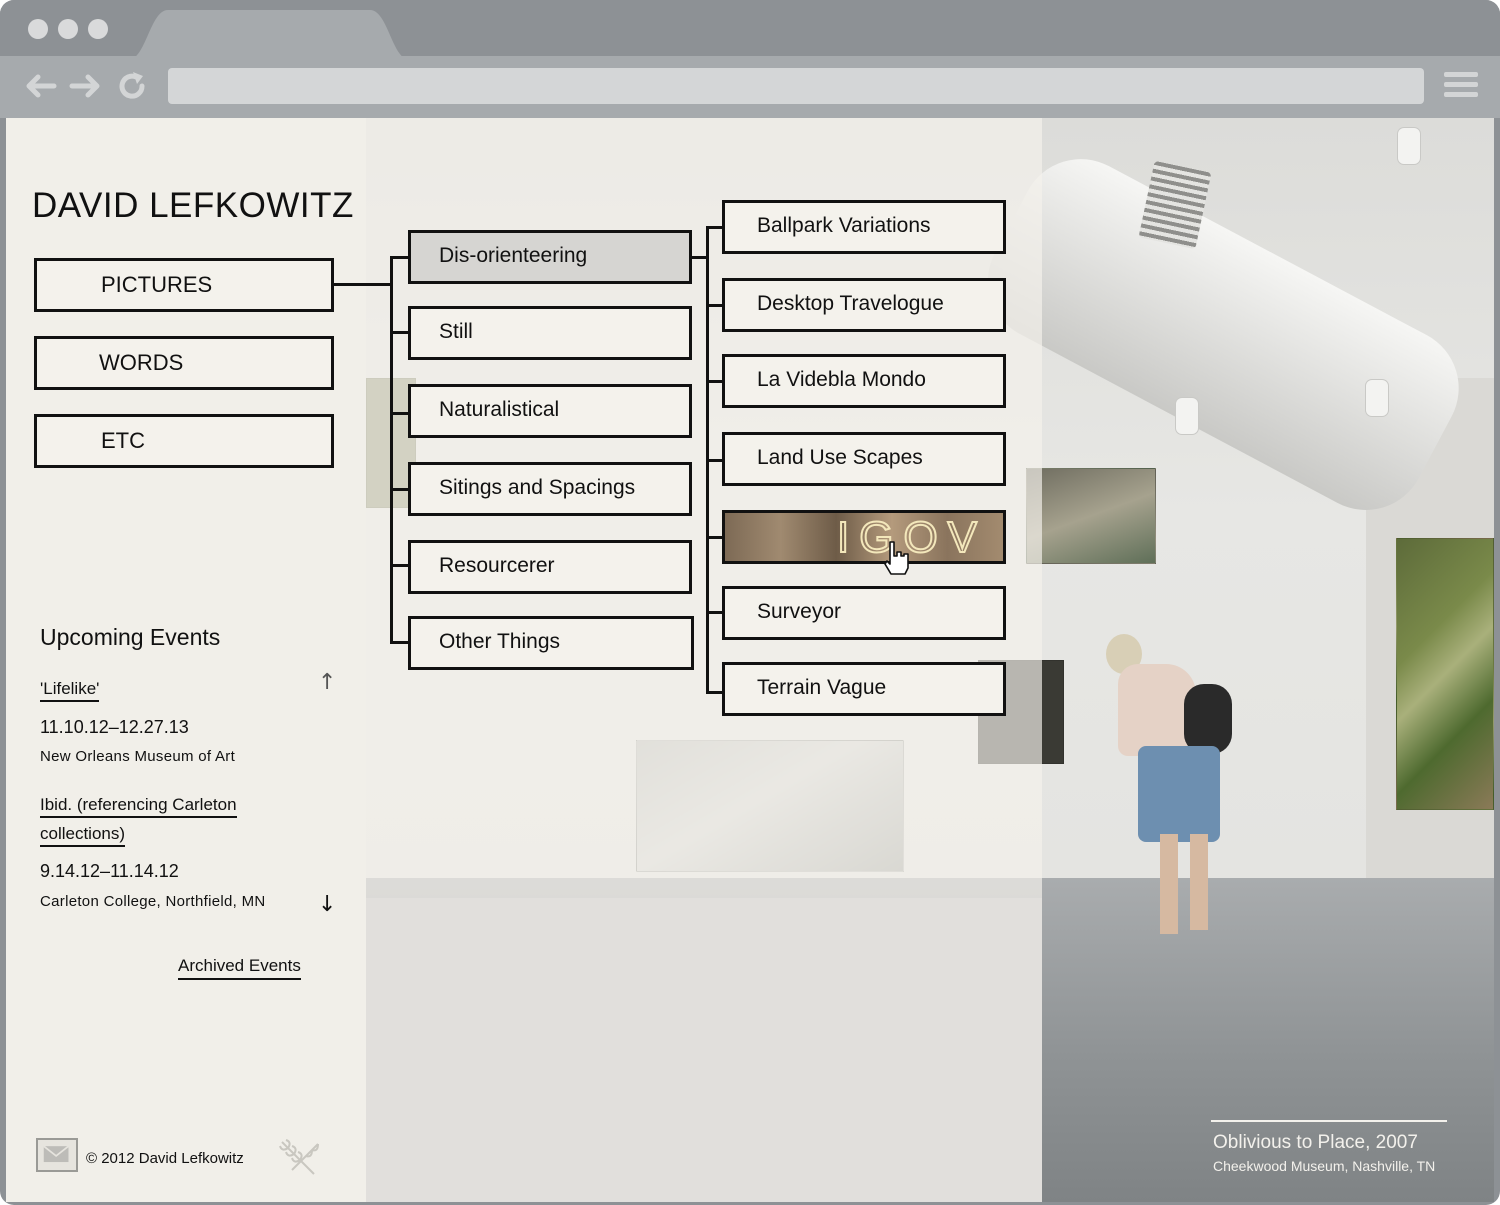  Describe the element at coordinates (550, 333) in the screenshot. I see `submenu-still: Still` at that location.